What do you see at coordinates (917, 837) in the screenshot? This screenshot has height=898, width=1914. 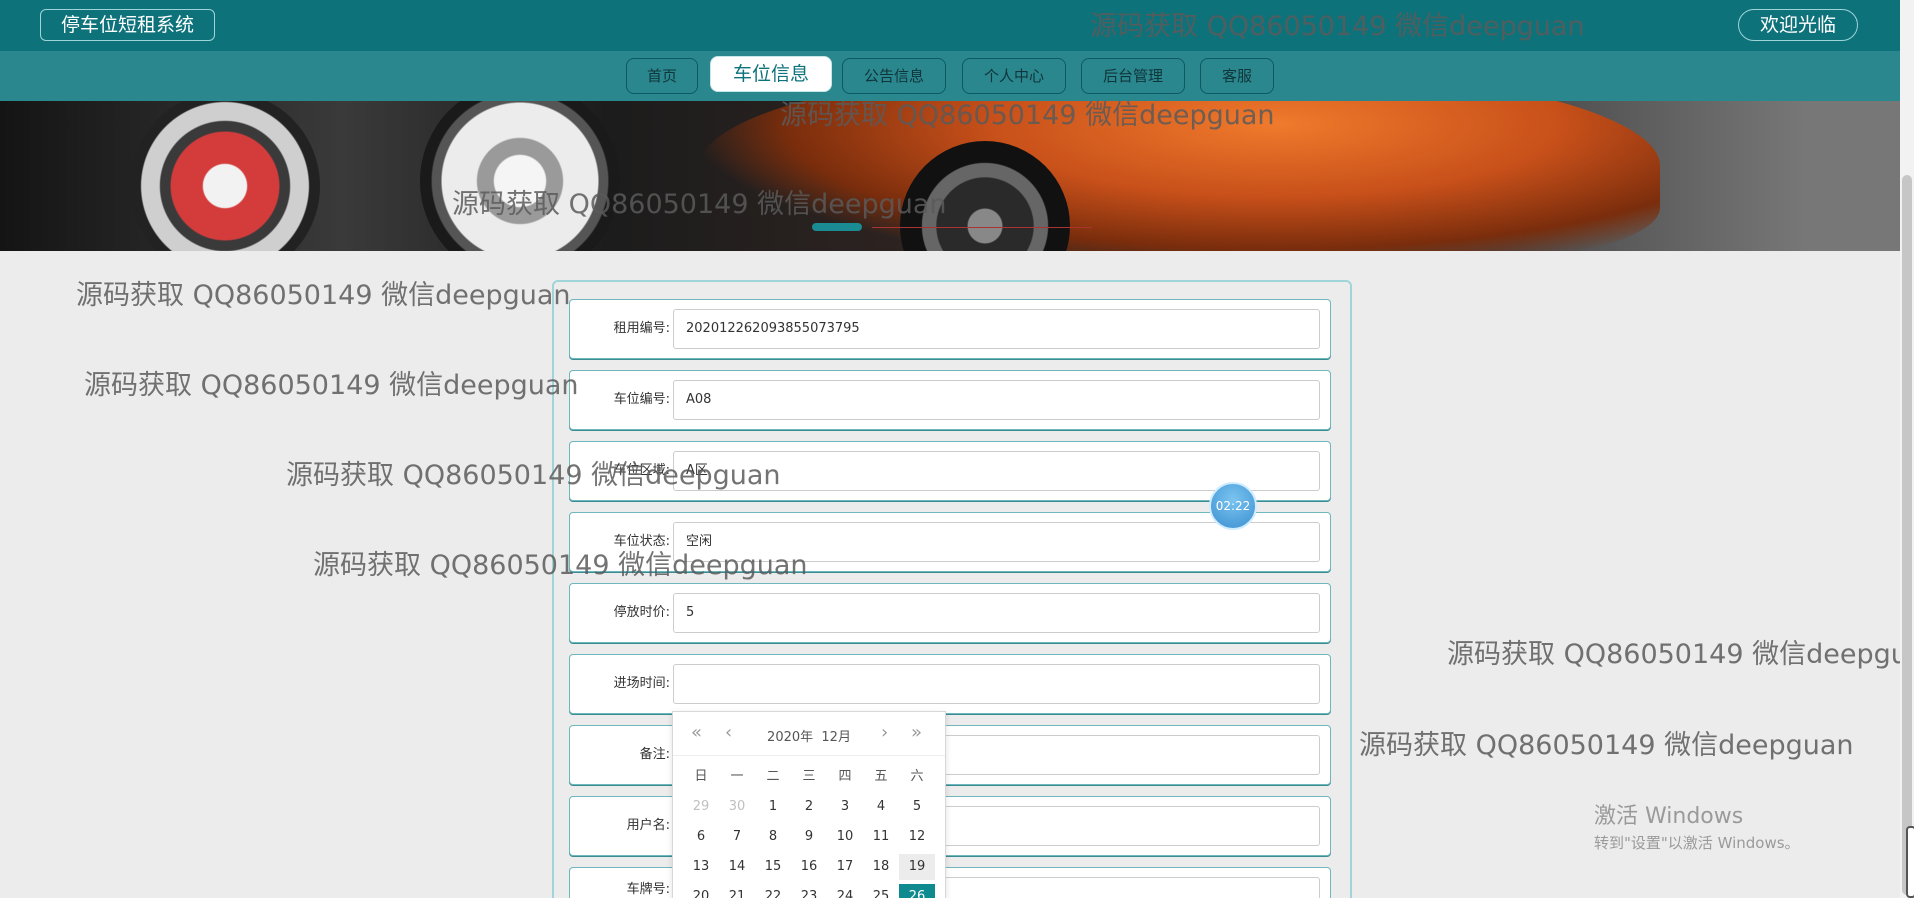 I see `calendar-day: 12` at bounding box center [917, 837].